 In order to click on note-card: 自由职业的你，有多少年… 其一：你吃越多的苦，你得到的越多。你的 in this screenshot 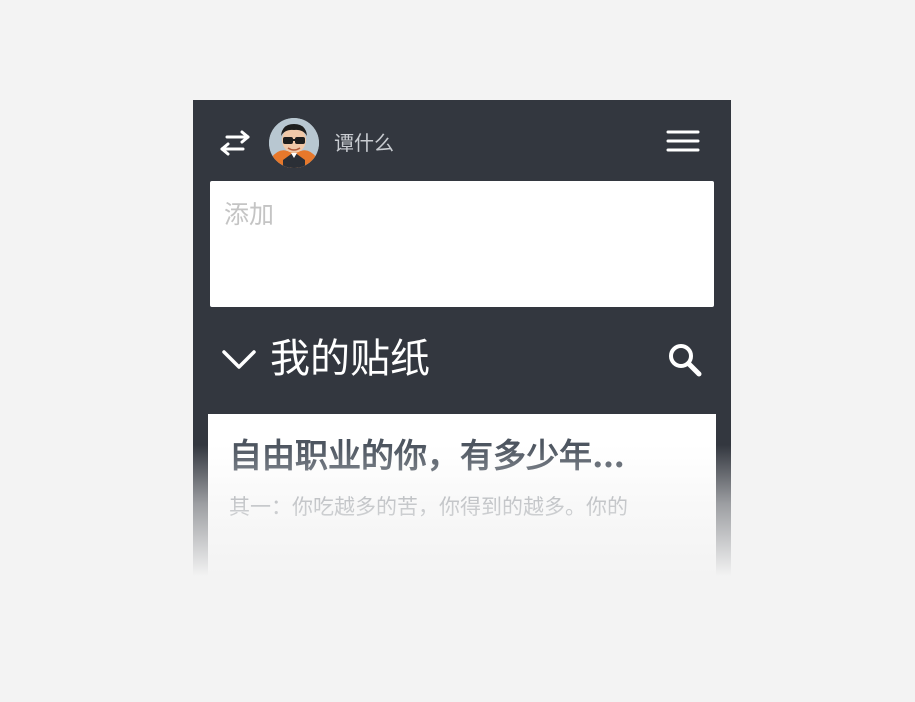, I will do `click(462, 495)`.